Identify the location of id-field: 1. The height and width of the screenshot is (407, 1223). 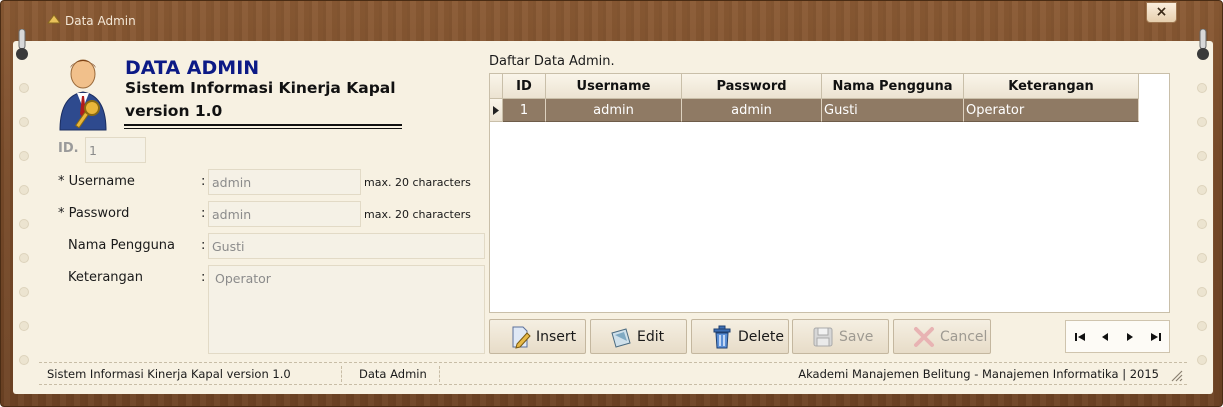
(115, 150).